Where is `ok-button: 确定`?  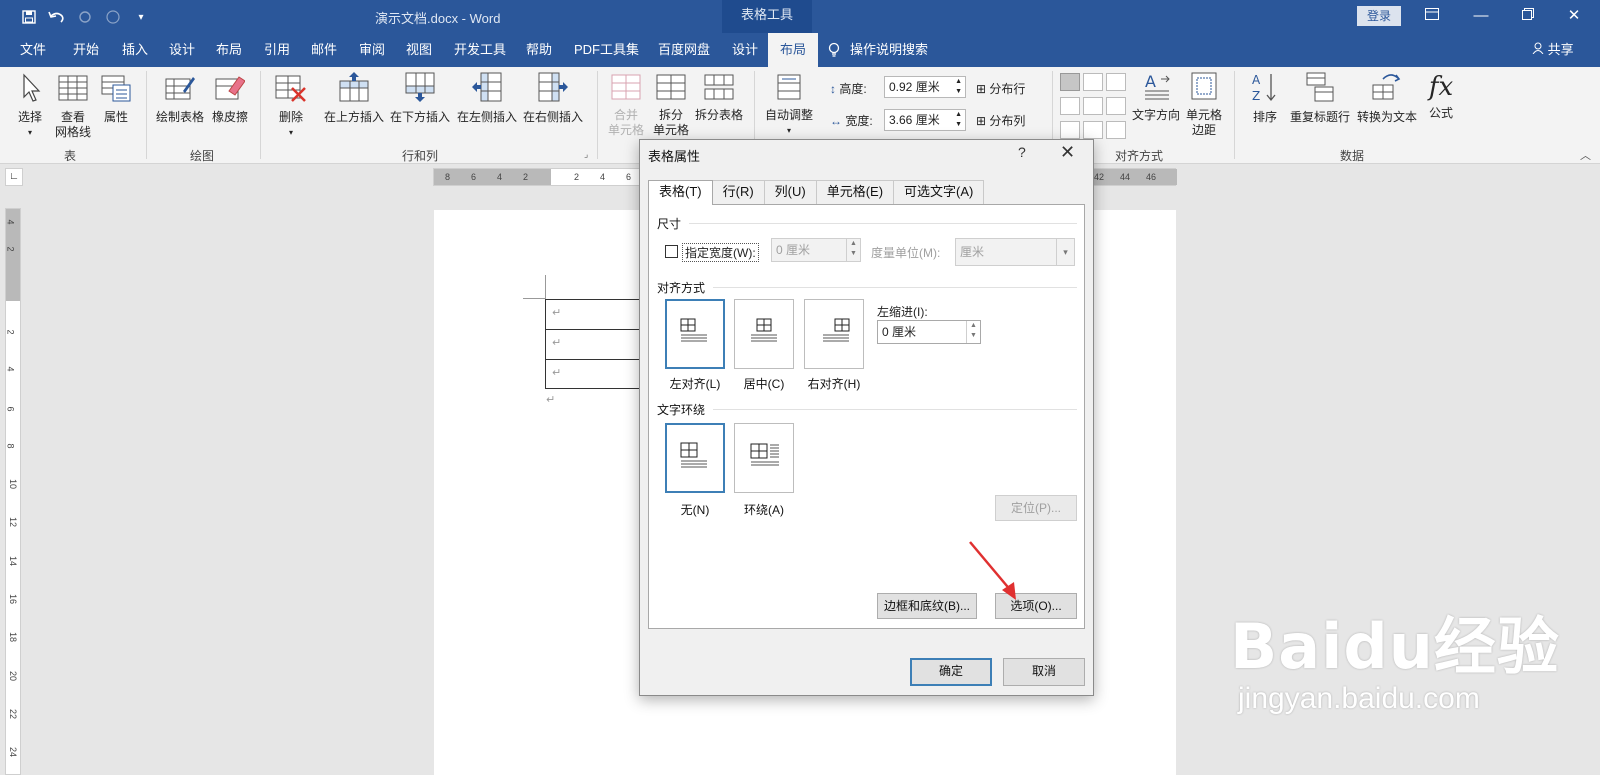
ok-button: 确定 is located at coordinates (951, 672).